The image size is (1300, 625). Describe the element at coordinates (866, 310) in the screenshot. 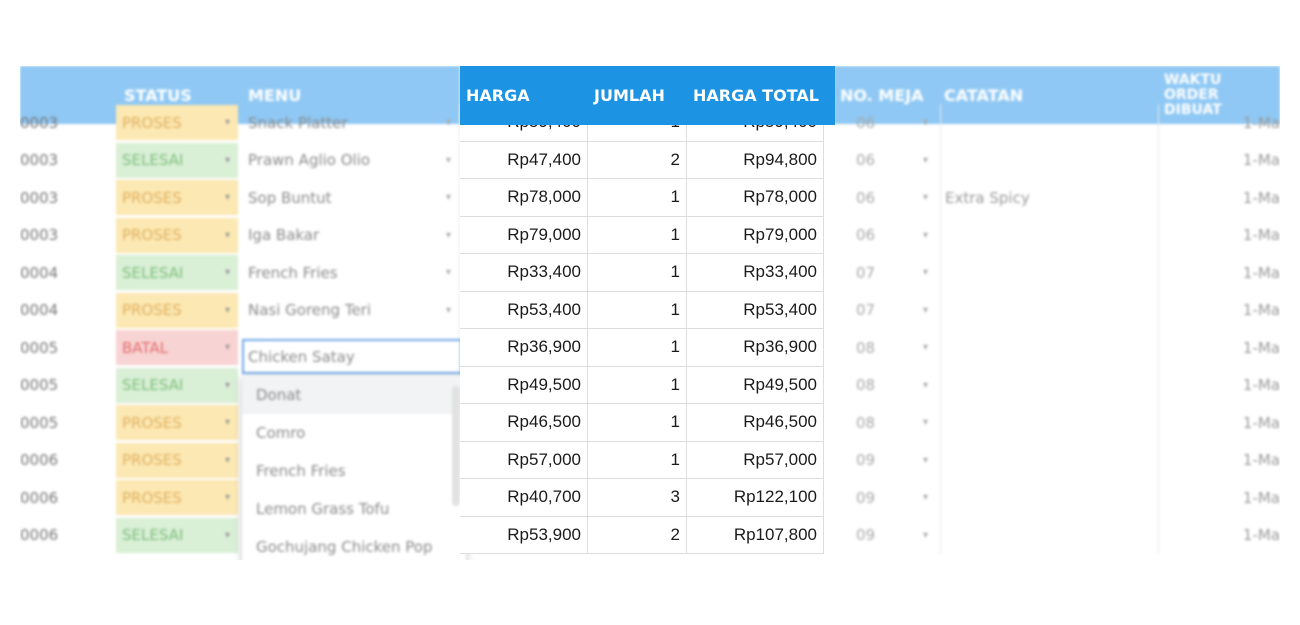

I see `no-meja-label: 07` at that location.